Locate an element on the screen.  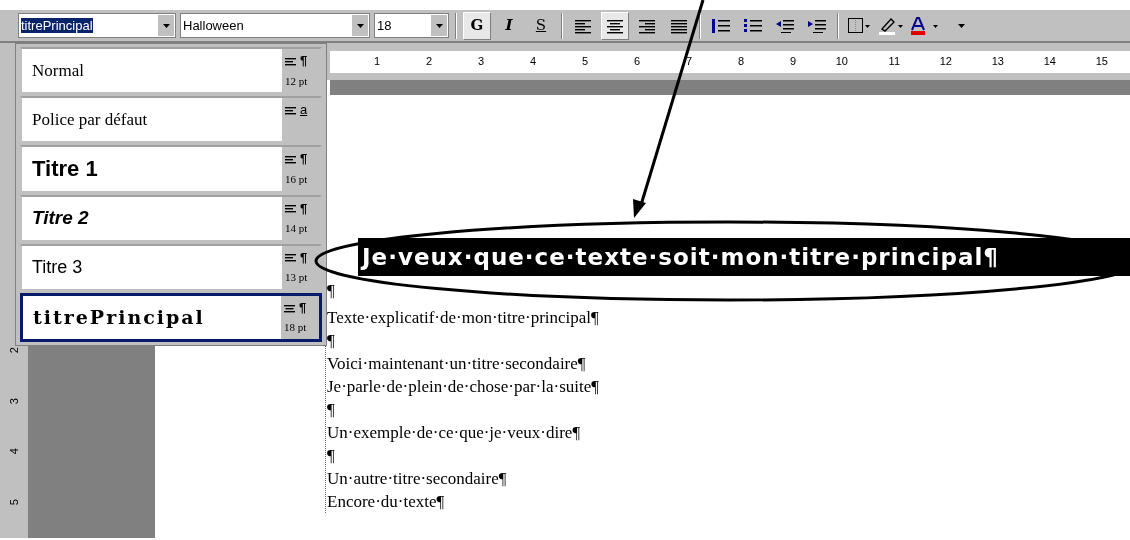
bullet-list-icon is located at coordinates (753, 25).